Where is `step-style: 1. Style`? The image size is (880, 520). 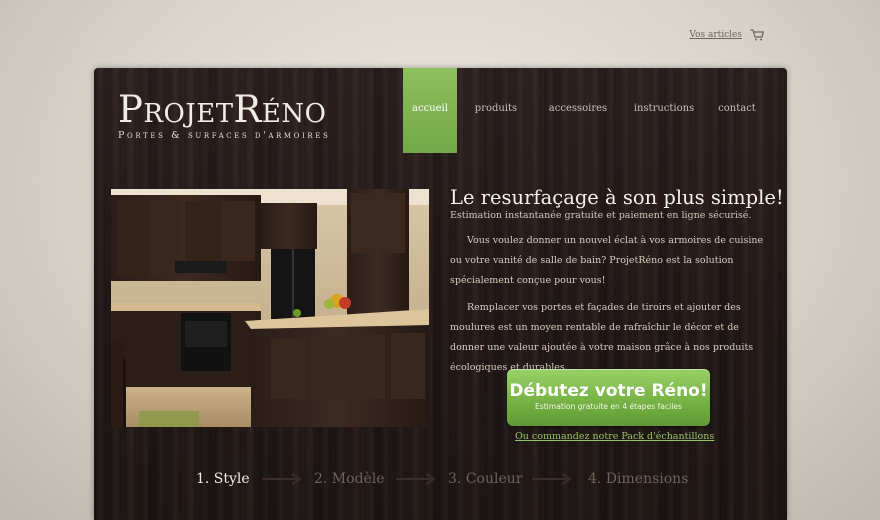
step-style: 1. Style is located at coordinates (223, 479).